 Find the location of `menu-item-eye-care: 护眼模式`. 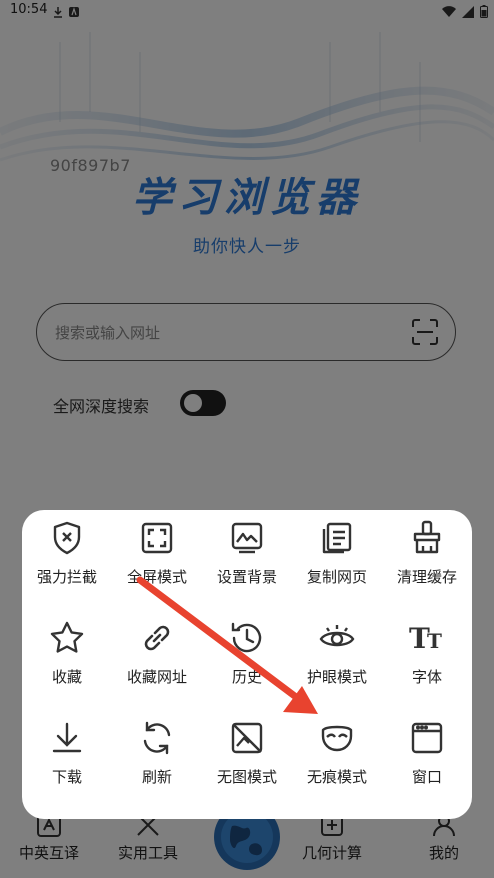

menu-item-eye-care: 护眼模式 is located at coordinates (337, 656).